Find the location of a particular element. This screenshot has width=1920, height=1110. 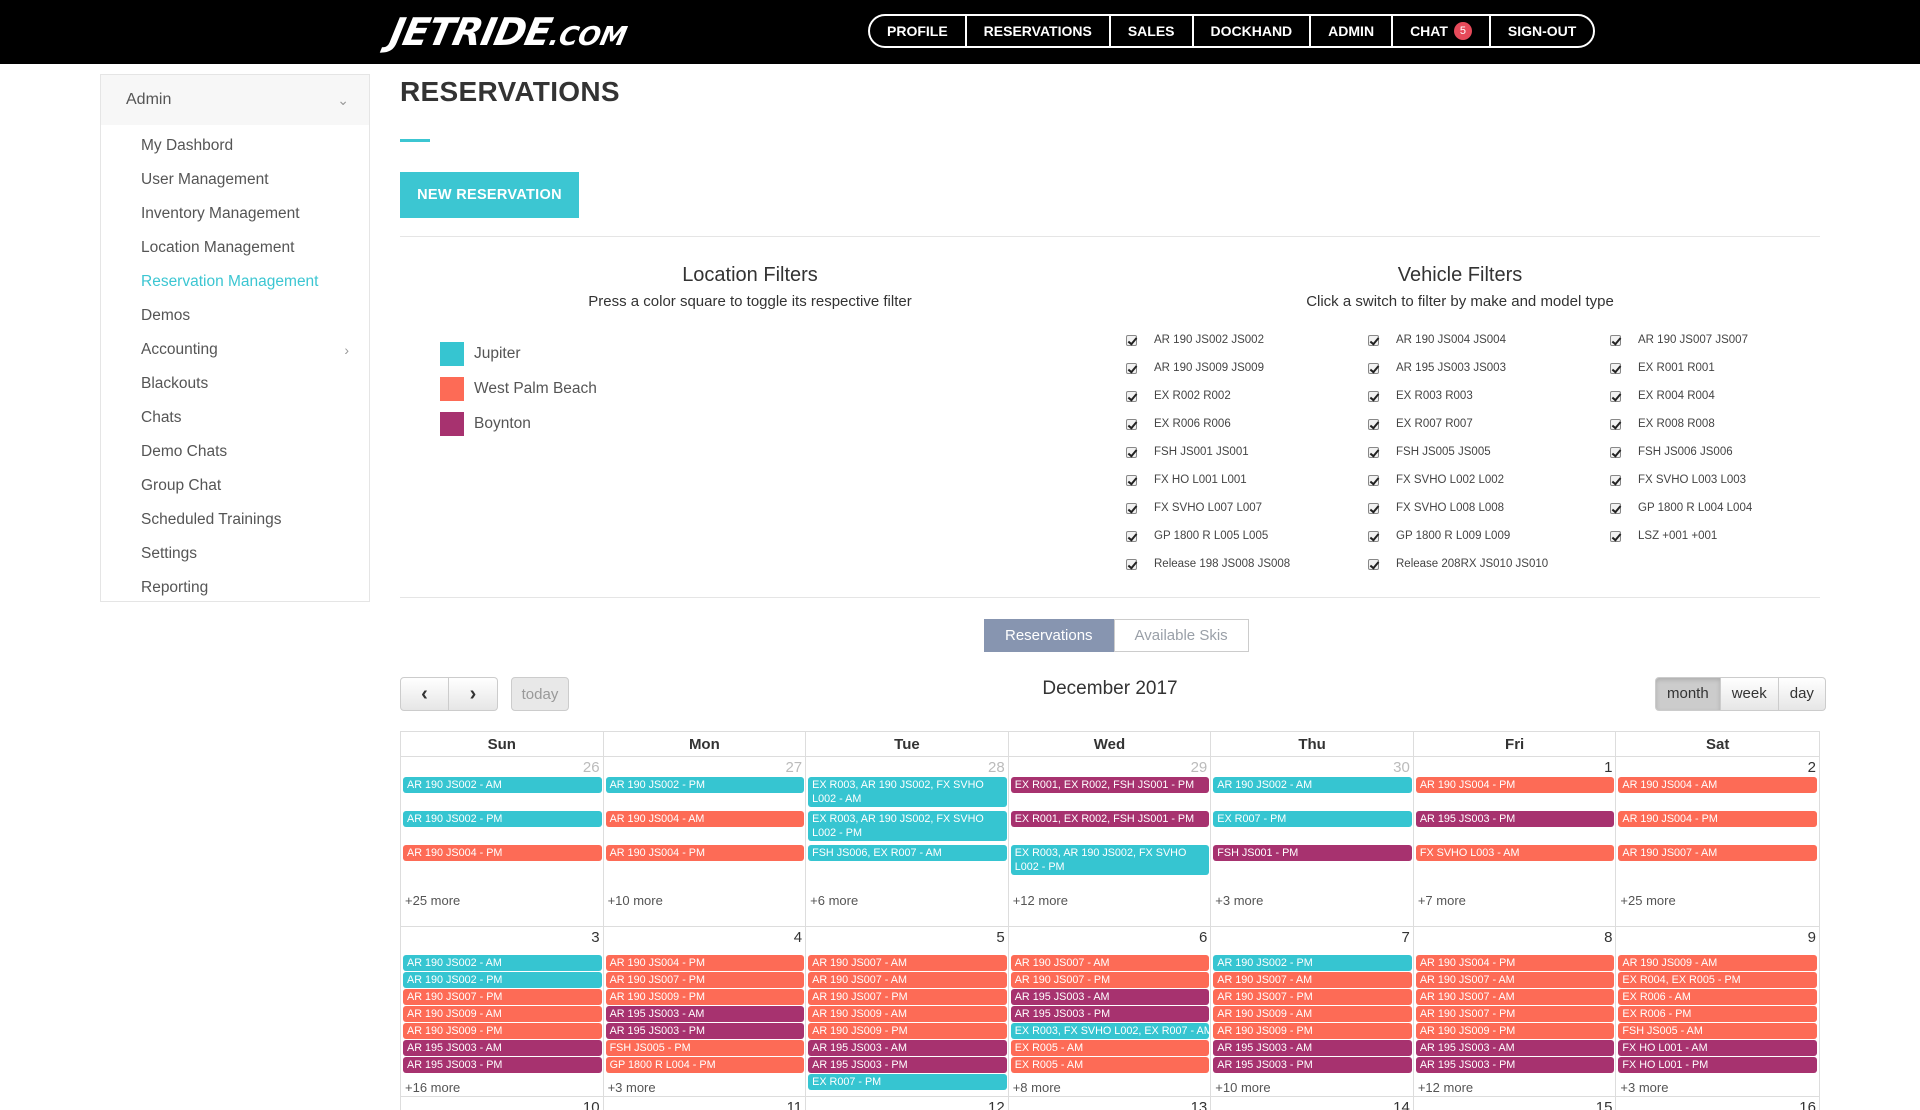

calendar-event: EX R004, EX R005 - PM is located at coordinates (1717, 980).